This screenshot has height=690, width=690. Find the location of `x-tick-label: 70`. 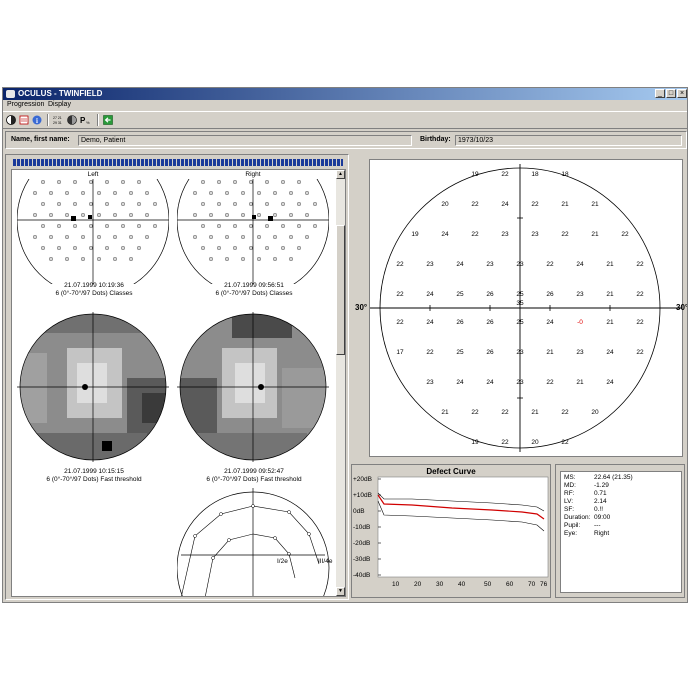

x-tick-label: 70 is located at coordinates (532, 584).